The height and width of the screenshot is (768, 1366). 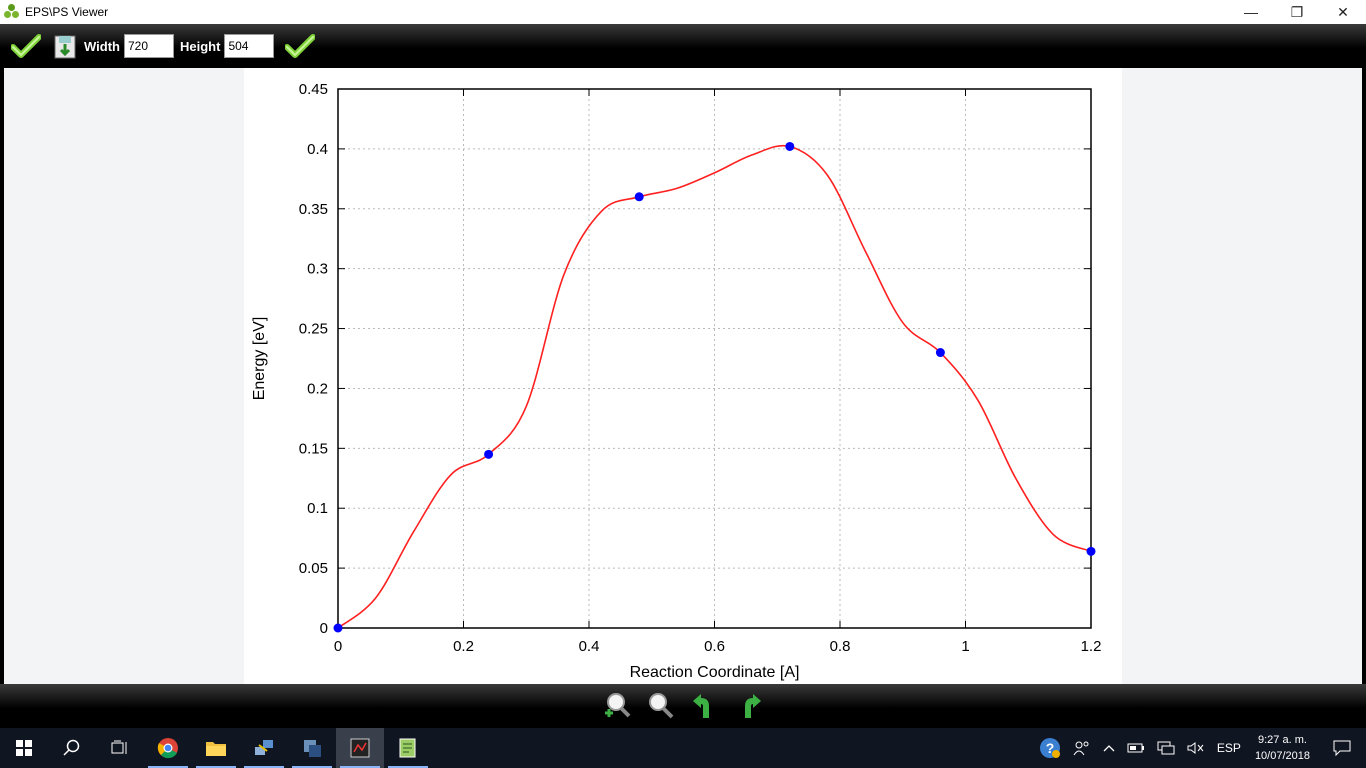 What do you see at coordinates (589, 646) in the screenshot?
I see `x-tick-label: 0.4` at bounding box center [589, 646].